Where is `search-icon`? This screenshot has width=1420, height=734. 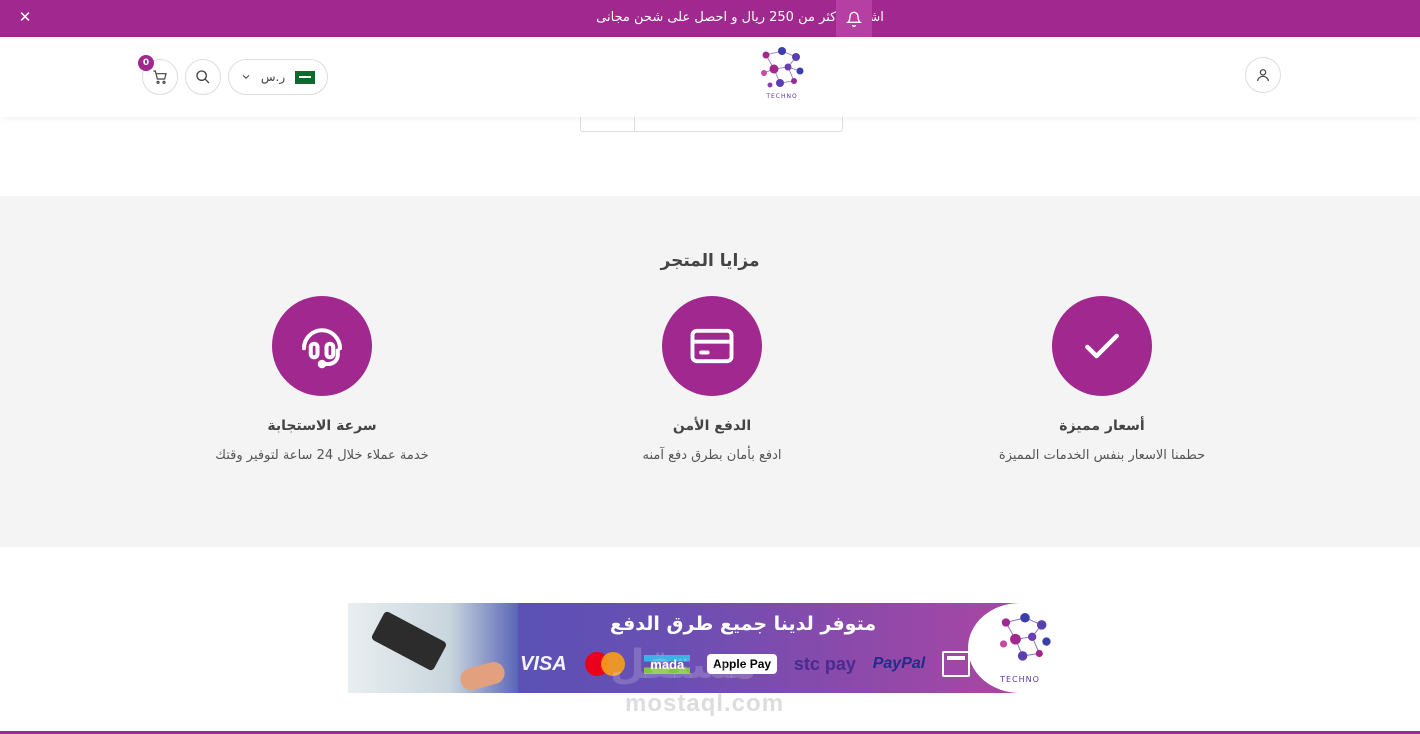
search-icon is located at coordinates (203, 77).